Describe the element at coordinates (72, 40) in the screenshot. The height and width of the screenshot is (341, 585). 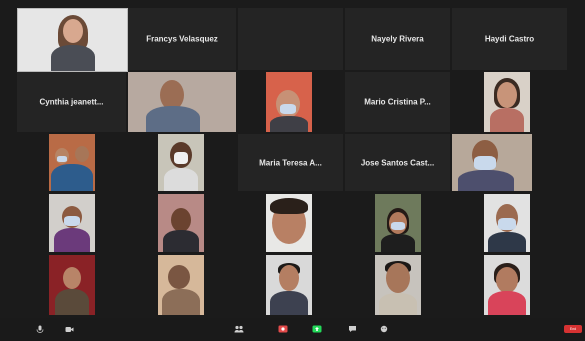
I see `video-tile-host` at that location.